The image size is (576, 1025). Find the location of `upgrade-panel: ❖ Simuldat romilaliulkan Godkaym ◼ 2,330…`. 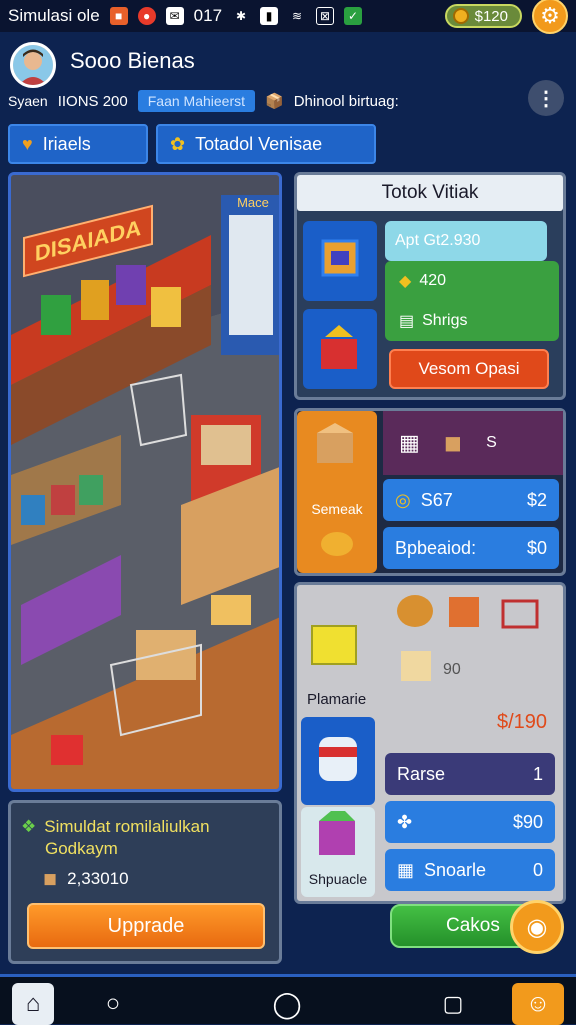

upgrade-panel: ❖ Simuldat romilaliulkan Godkaym ◼ 2,330… is located at coordinates (145, 882).